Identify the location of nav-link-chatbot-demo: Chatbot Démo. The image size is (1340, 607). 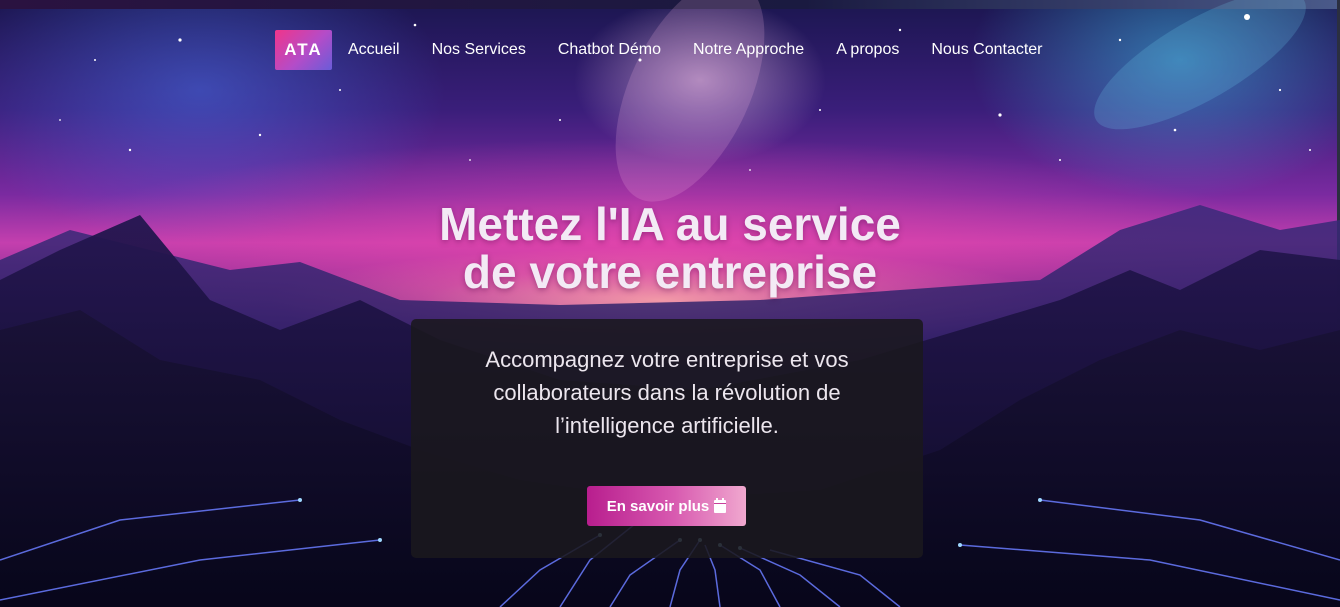
(609, 50).